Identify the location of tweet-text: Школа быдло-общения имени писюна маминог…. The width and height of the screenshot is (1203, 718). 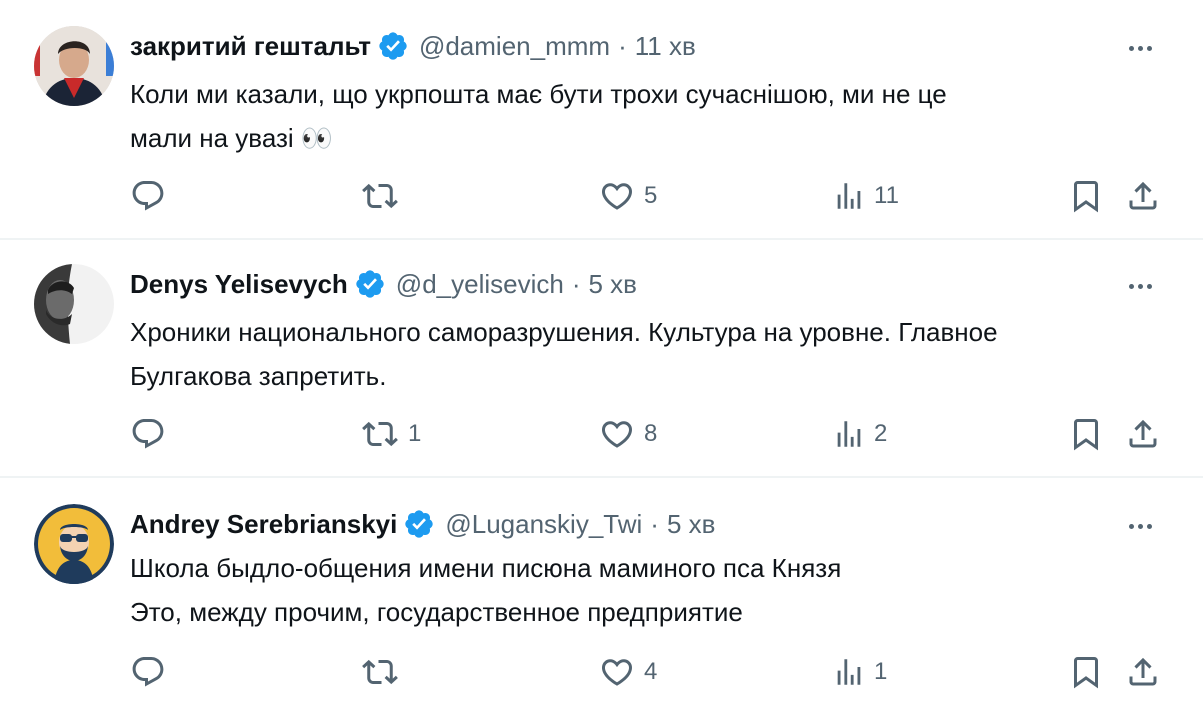
(650, 590).